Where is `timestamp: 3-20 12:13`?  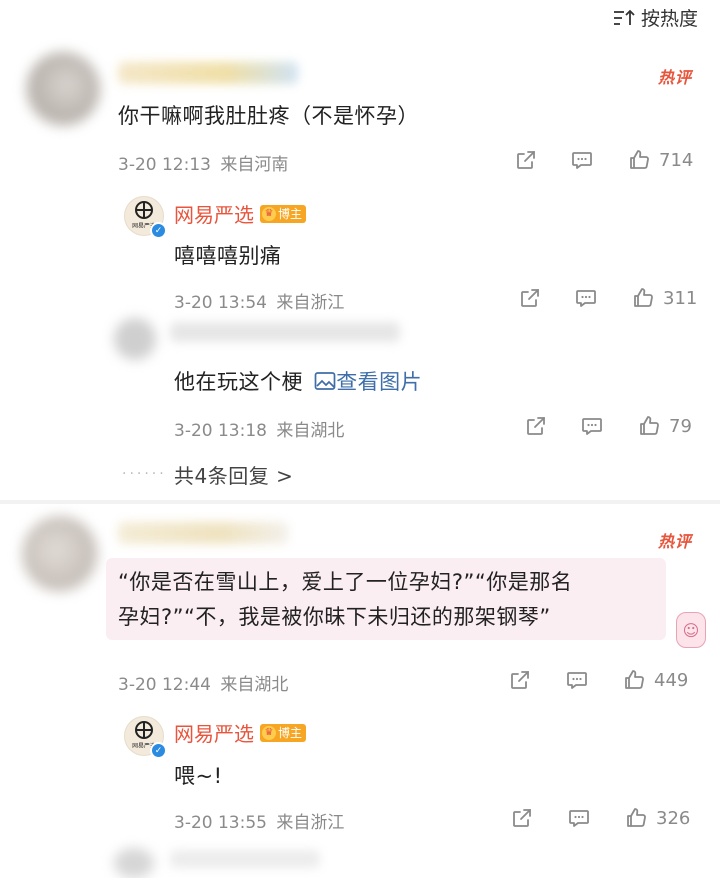 timestamp: 3-20 12:13 is located at coordinates (164, 165).